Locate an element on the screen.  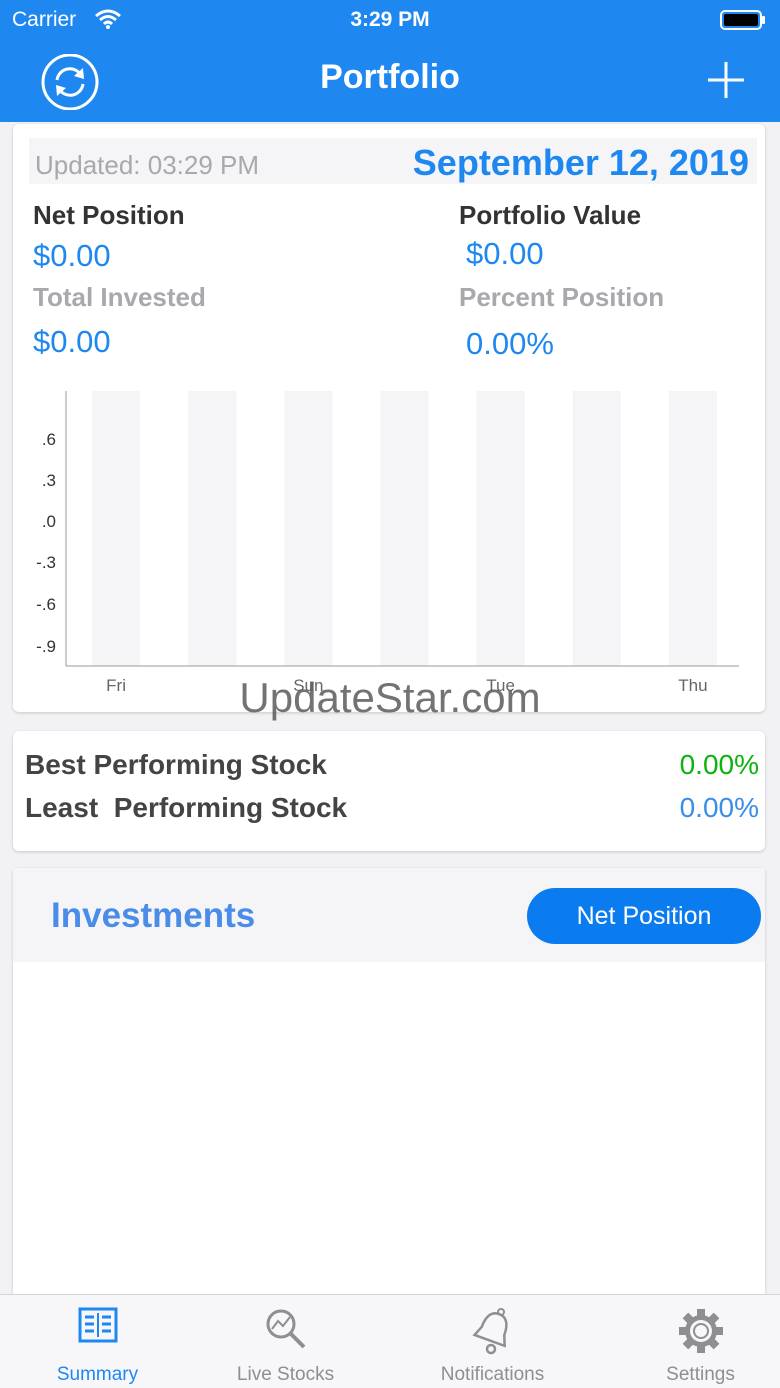
updated-time: Updated: 03:29 PM is located at coordinates (147, 165).